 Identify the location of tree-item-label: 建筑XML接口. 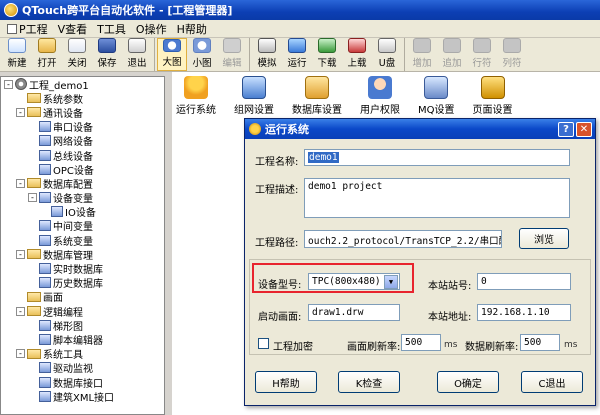
(84, 398).